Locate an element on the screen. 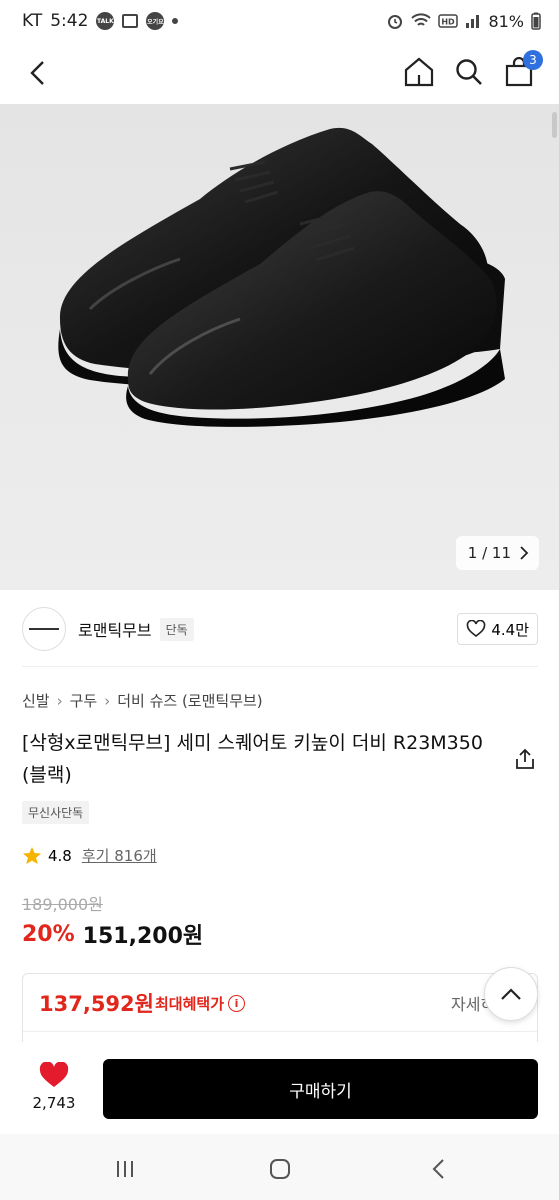  home-button is located at coordinates (419, 72).